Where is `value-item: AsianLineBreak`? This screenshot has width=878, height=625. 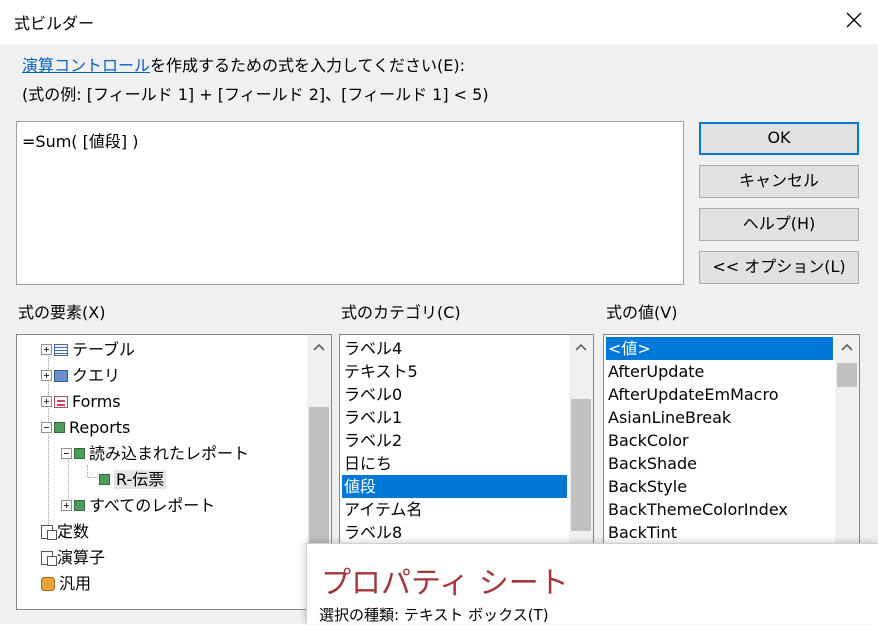 value-item: AsianLineBreak is located at coordinates (719, 417).